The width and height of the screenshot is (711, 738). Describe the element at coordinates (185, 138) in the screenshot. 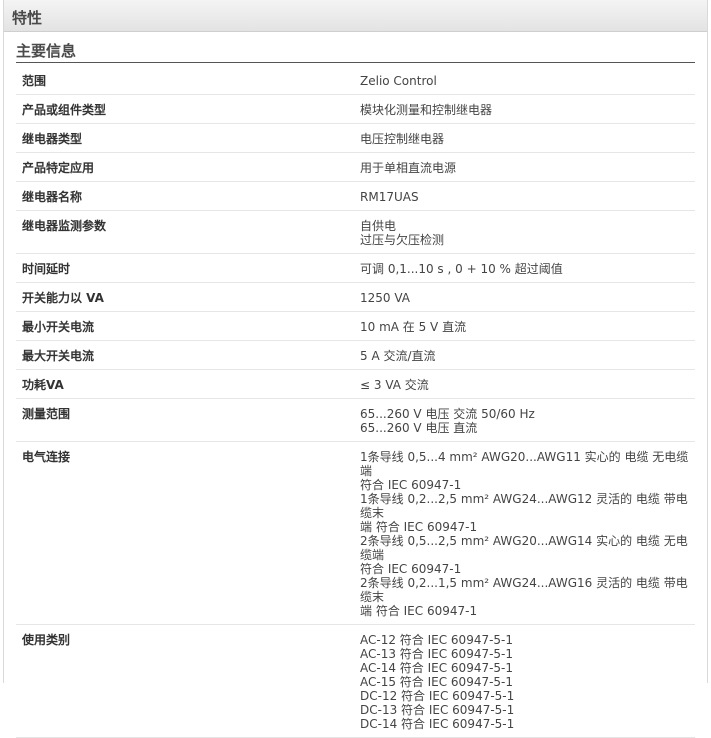

I see `row-label: 继电器类型` at that location.